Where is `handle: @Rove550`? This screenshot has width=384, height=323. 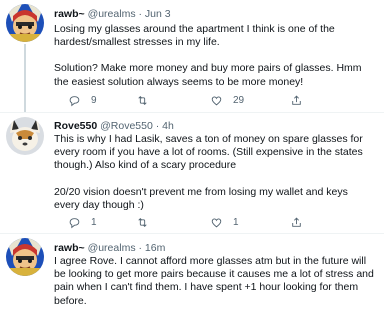
handle: @Rove550 is located at coordinates (126, 126).